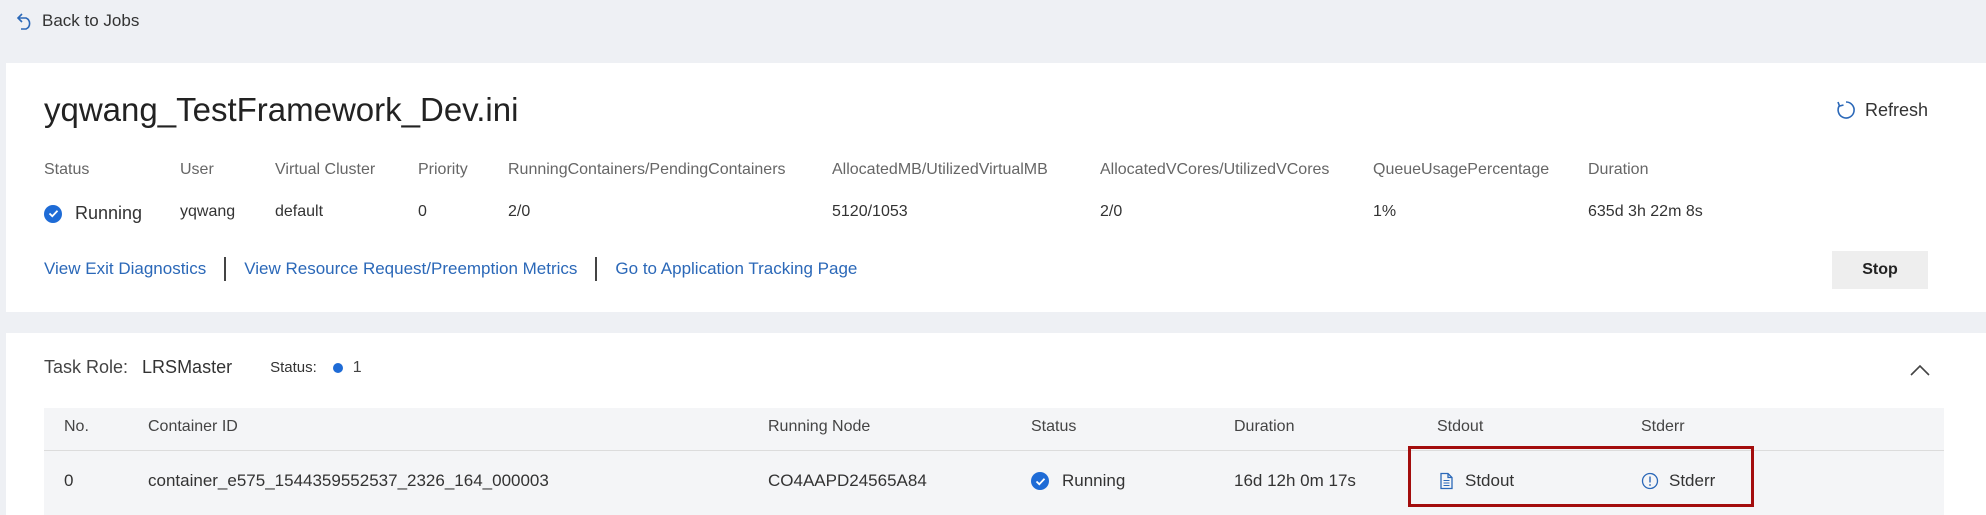  What do you see at coordinates (819, 426) in the screenshot?
I see `running-node-column-header: Running Node` at bounding box center [819, 426].